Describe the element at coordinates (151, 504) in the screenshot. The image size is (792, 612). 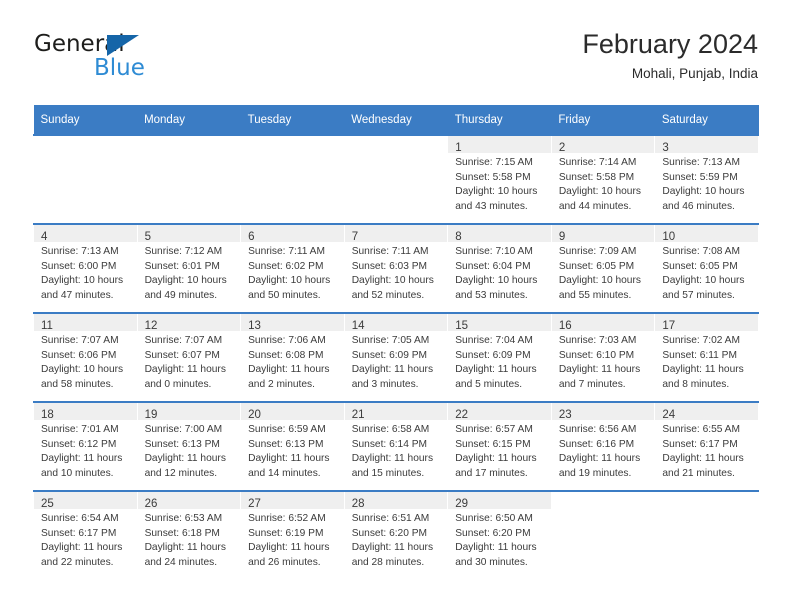
I see `day-number: 26` at that location.